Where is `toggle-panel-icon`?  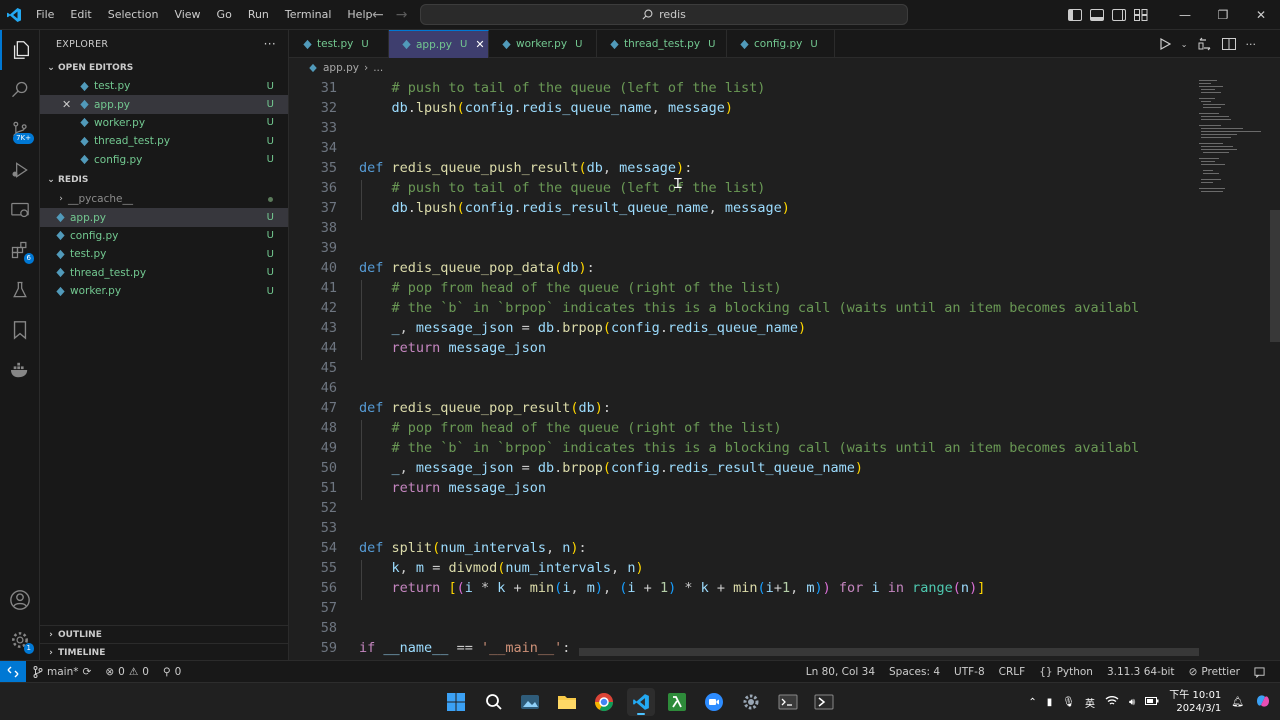
toggle-panel-icon is located at coordinates (1097, 15).